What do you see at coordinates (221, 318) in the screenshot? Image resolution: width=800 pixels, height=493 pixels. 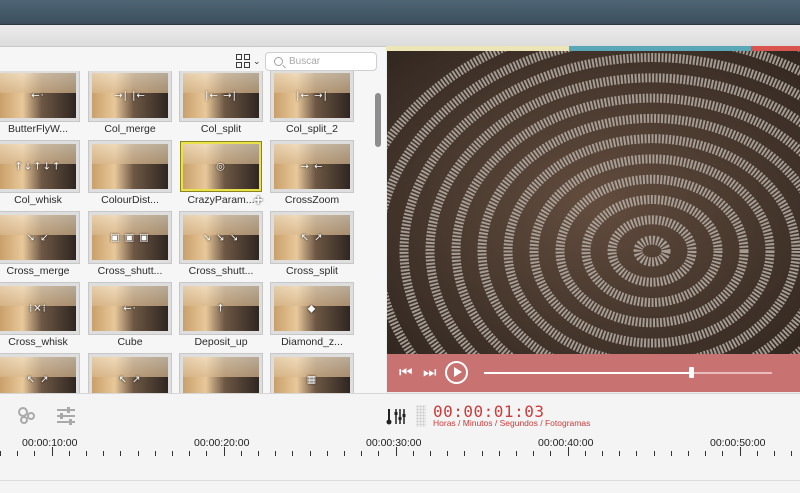 I see `transition-tile: ↑ Deposit_up` at bounding box center [221, 318].